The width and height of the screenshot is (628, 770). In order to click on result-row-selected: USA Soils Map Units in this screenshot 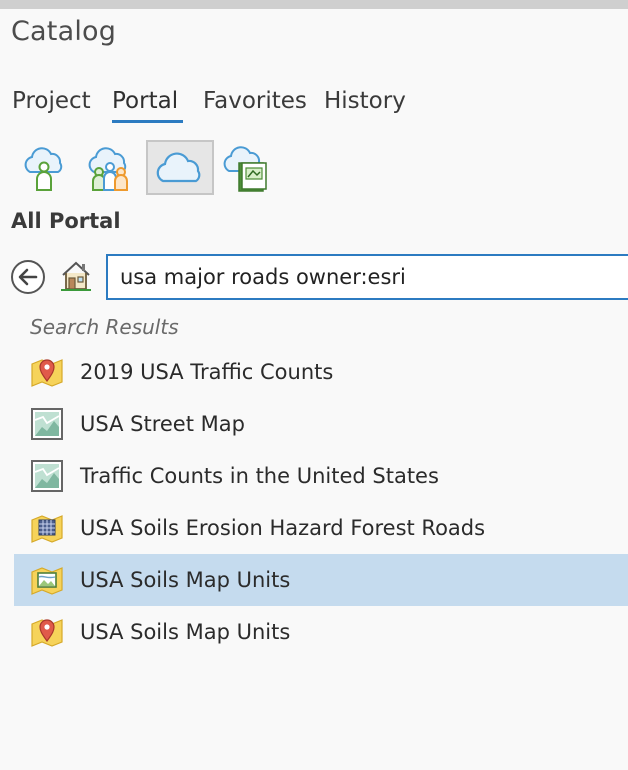, I will do `click(321, 580)`.